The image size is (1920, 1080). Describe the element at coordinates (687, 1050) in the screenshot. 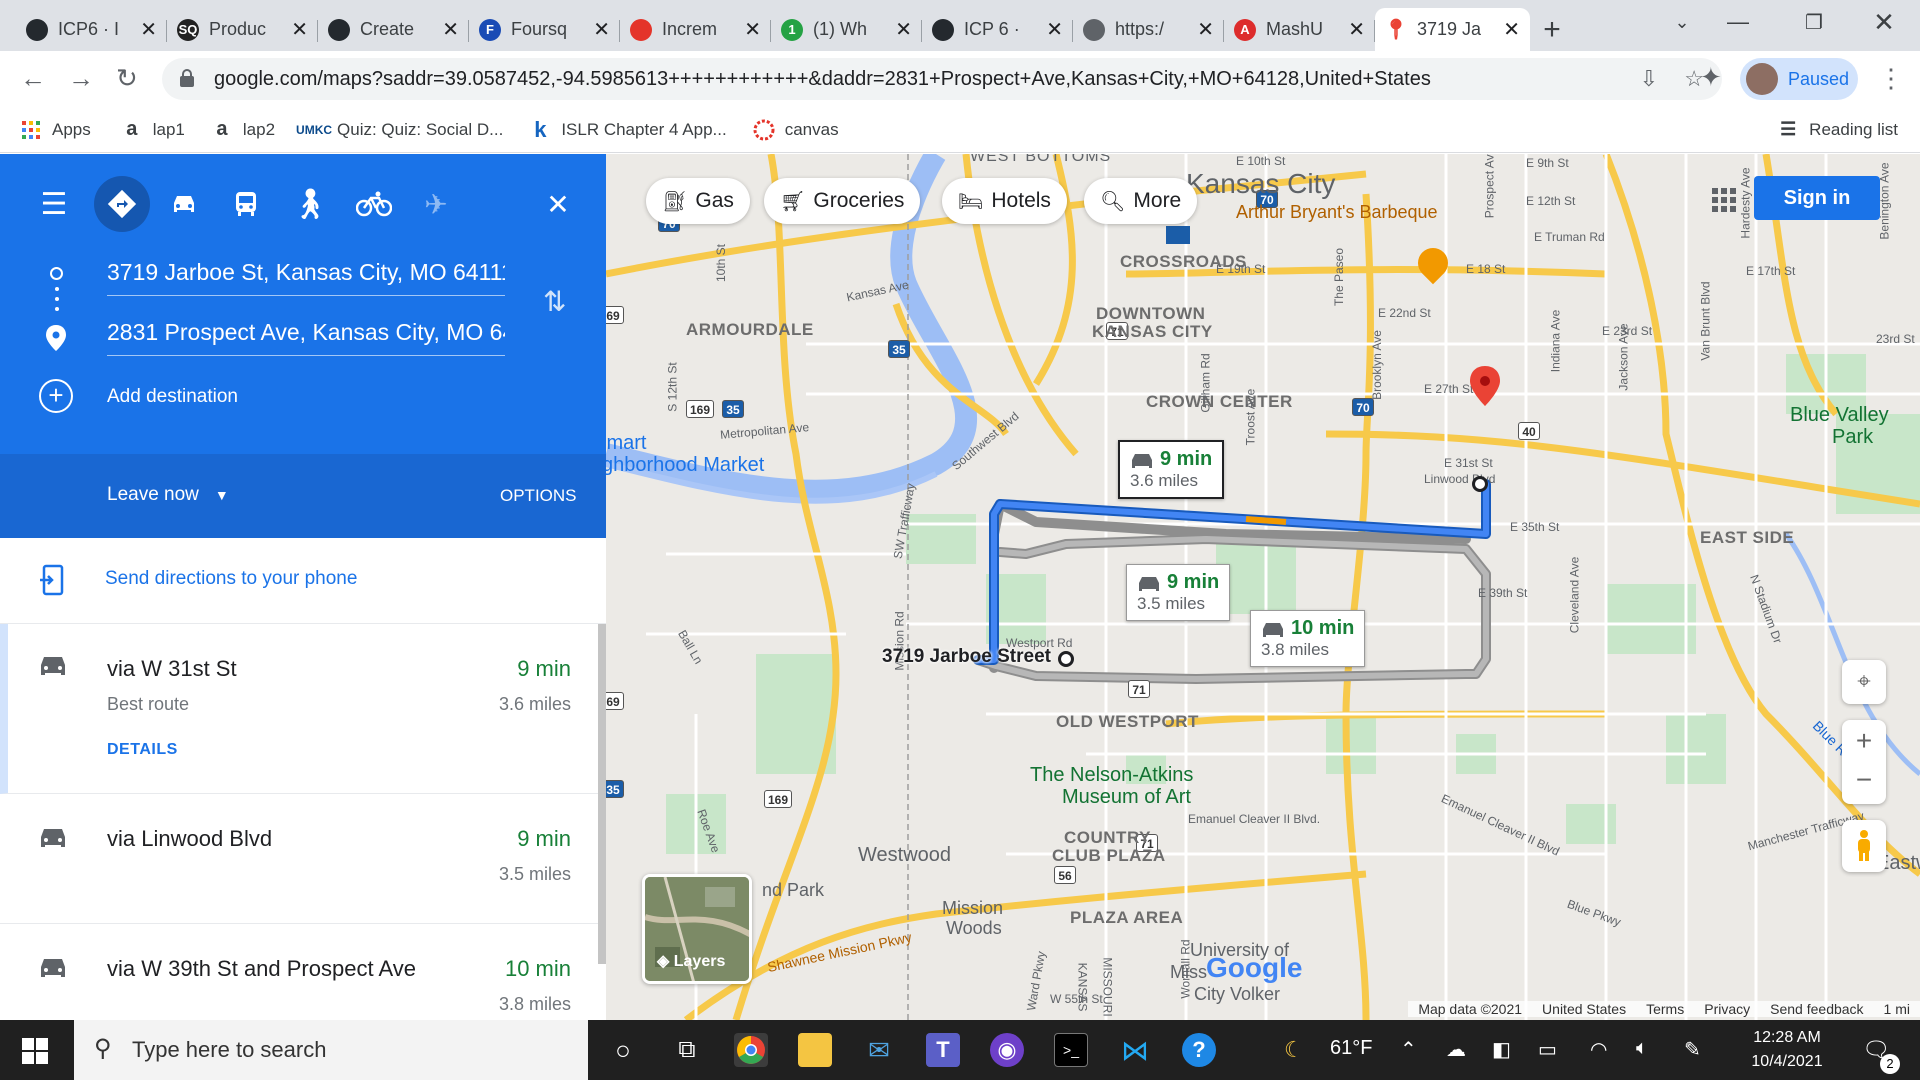

I see `task-view-icon: ⧉` at that location.